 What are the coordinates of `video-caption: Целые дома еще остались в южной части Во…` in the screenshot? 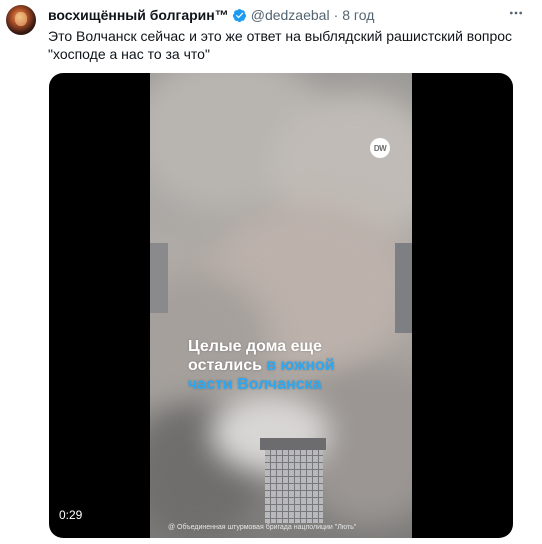 It's located at (261, 365).